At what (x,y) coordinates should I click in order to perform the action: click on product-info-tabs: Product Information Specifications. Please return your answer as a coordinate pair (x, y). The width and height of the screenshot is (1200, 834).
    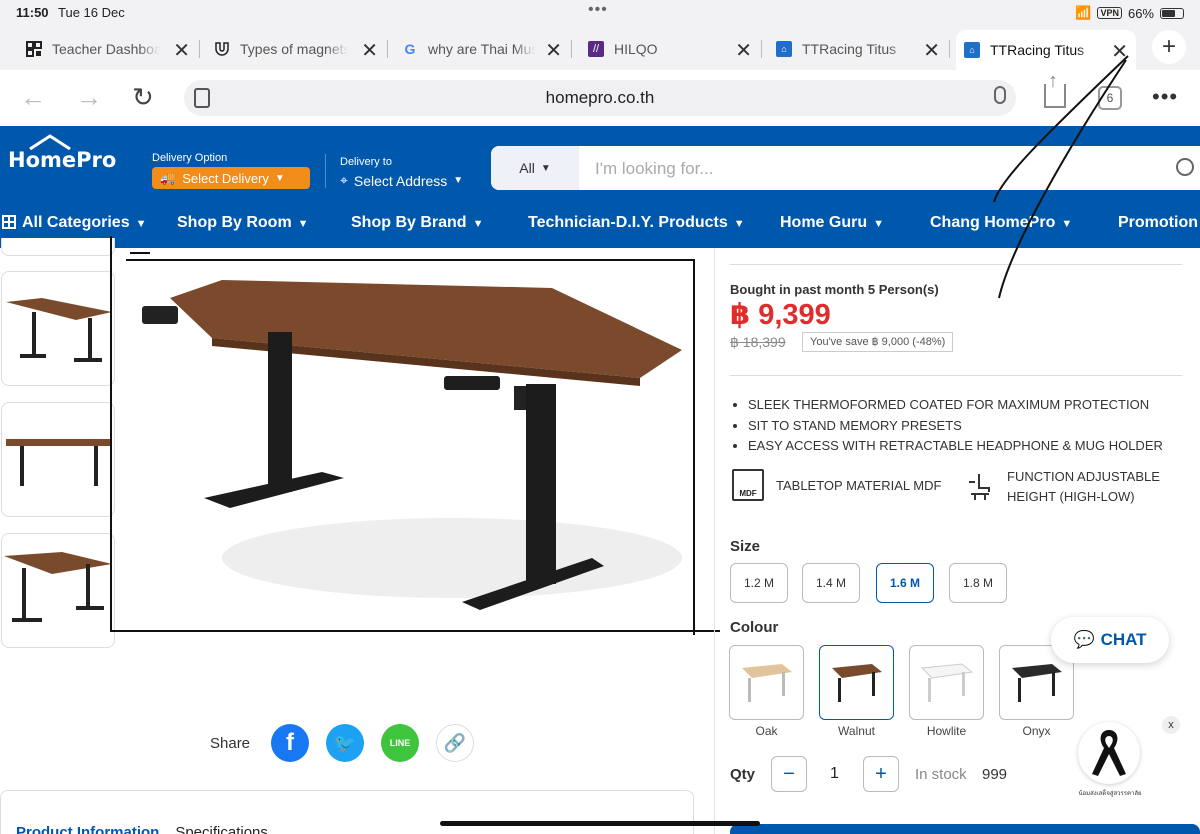
    Looking at the image, I should click on (142, 829).